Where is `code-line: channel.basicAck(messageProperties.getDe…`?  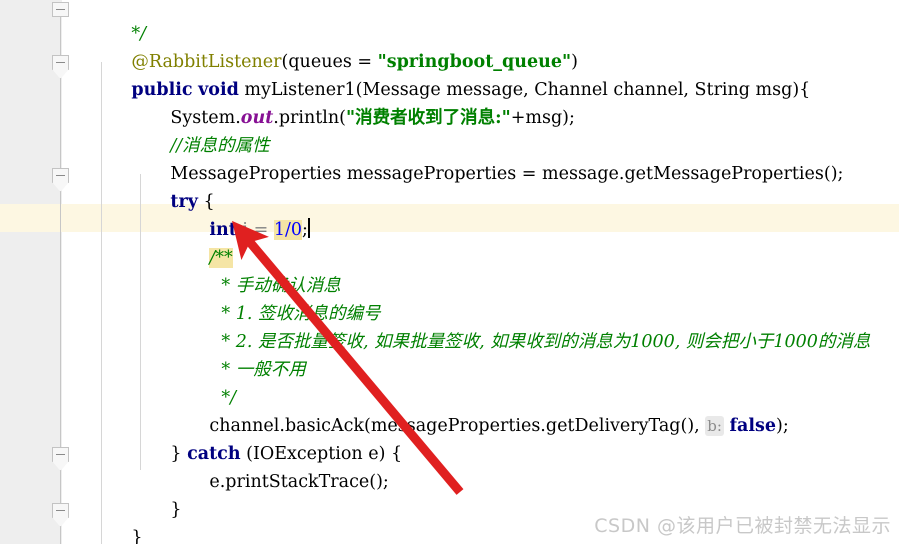
code-line: channel.basicAck(messageProperties.getDe… is located at coordinates (482, 410).